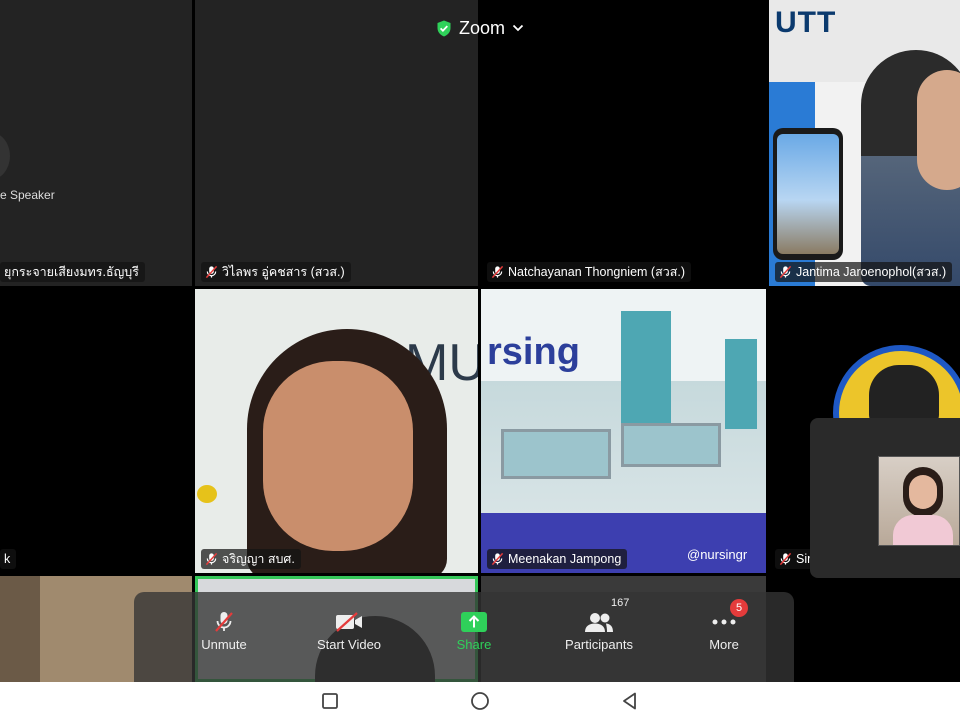 This screenshot has width=960, height=720. Describe the element at coordinates (349, 644) in the screenshot. I see `start-video-label: Start Video` at that location.